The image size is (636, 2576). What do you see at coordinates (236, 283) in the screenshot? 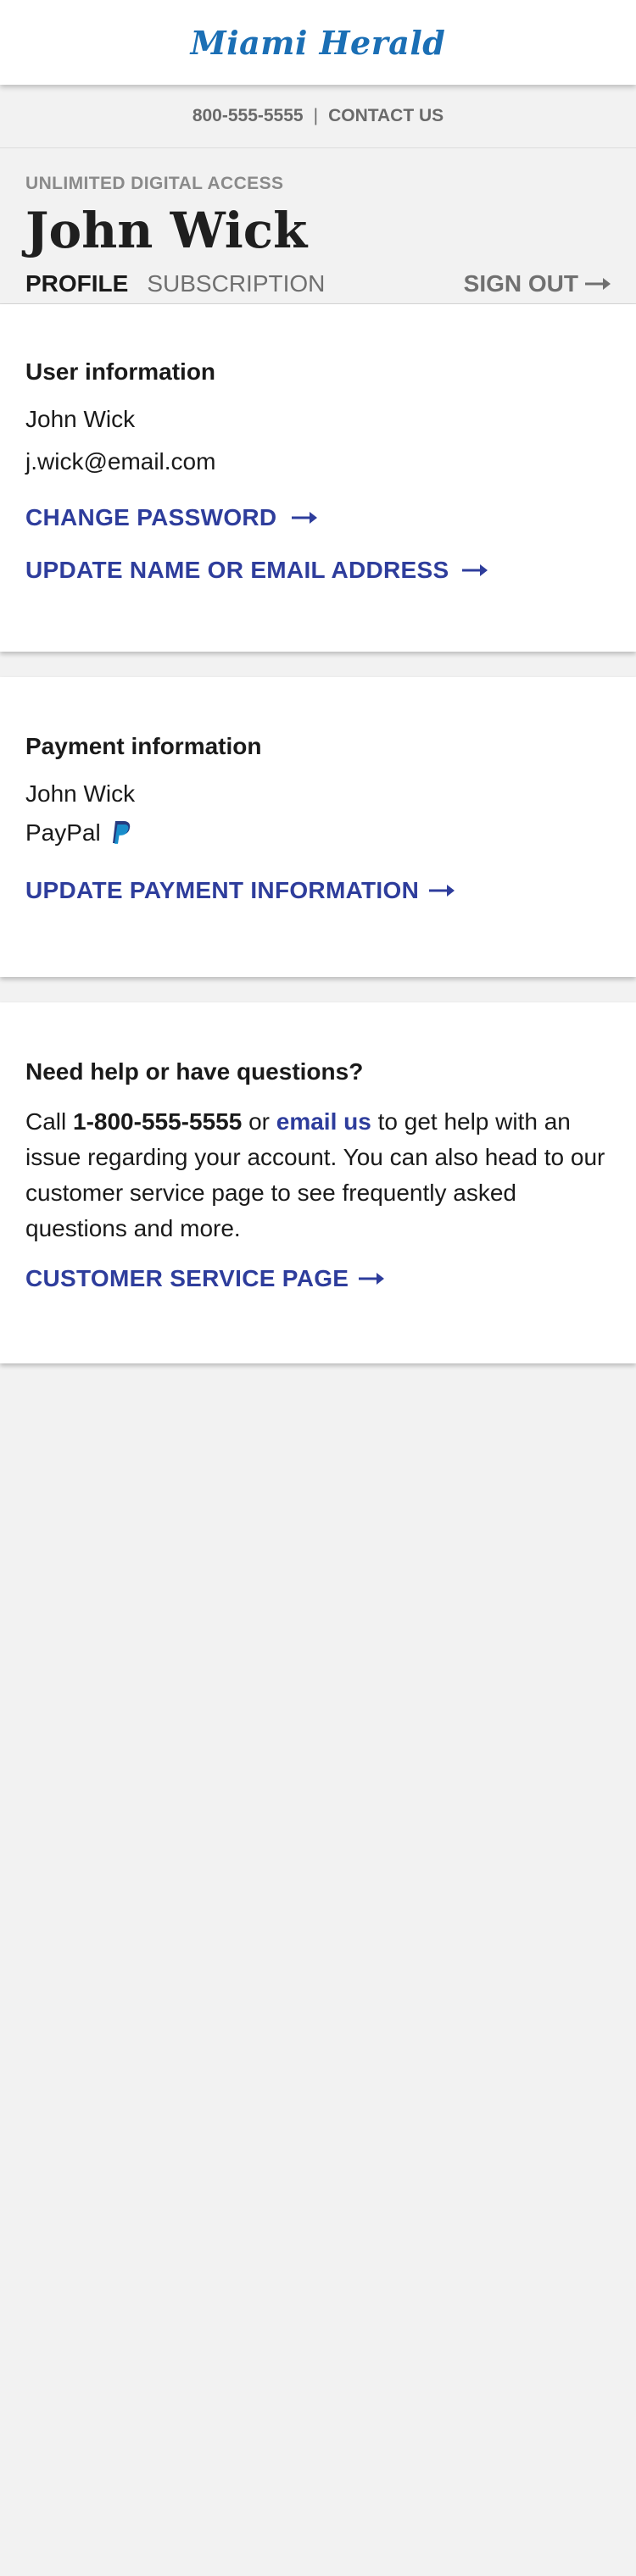
I see `tab-subscription: SUBSCRIPTION` at bounding box center [236, 283].